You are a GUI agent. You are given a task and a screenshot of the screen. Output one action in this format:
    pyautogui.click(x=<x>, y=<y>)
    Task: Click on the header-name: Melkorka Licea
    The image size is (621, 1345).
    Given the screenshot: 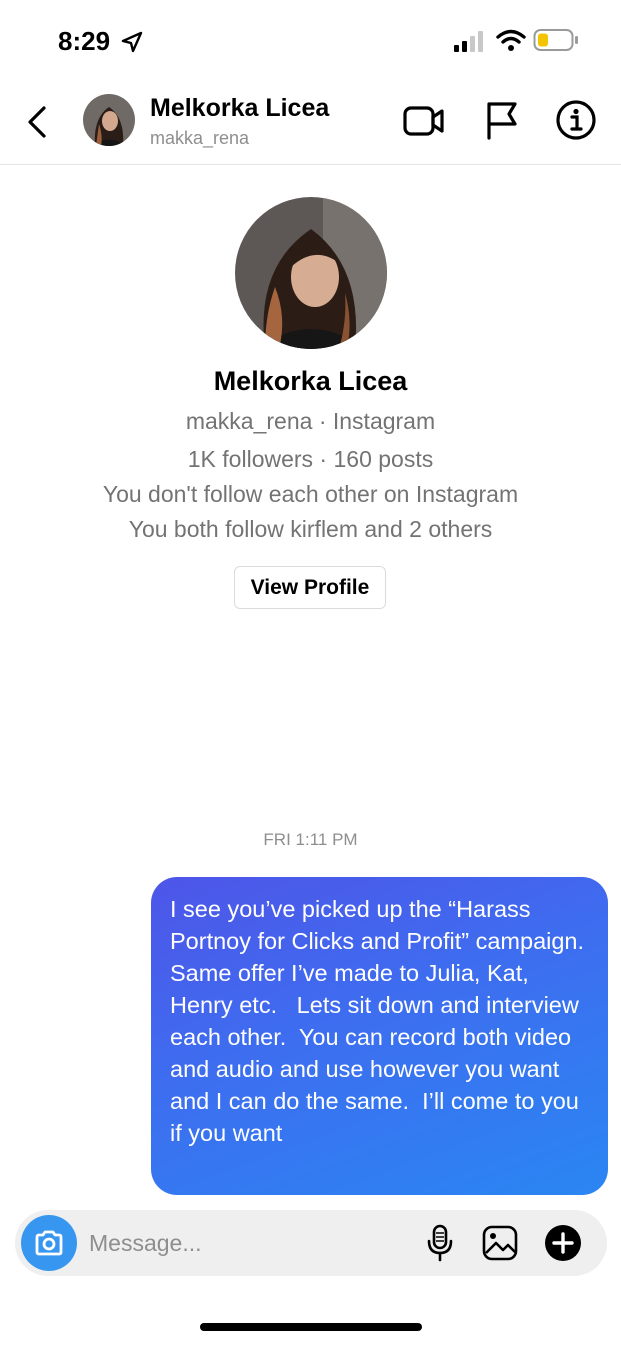 What is the action you would take?
    pyautogui.click(x=239, y=108)
    